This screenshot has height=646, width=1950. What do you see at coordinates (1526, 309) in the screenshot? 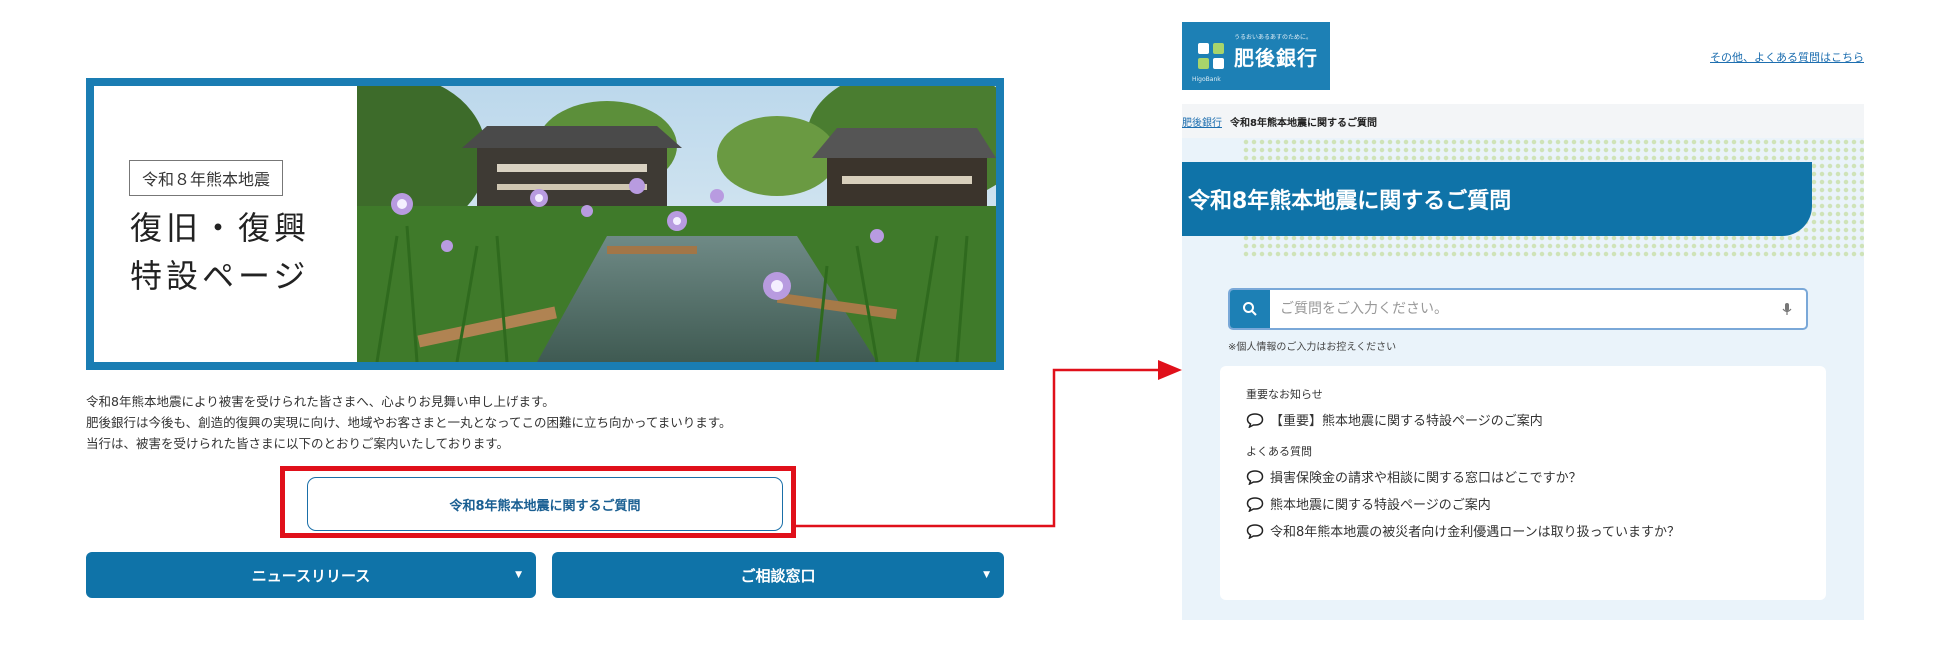
I see `search-input` at bounding box center [1526, 309].